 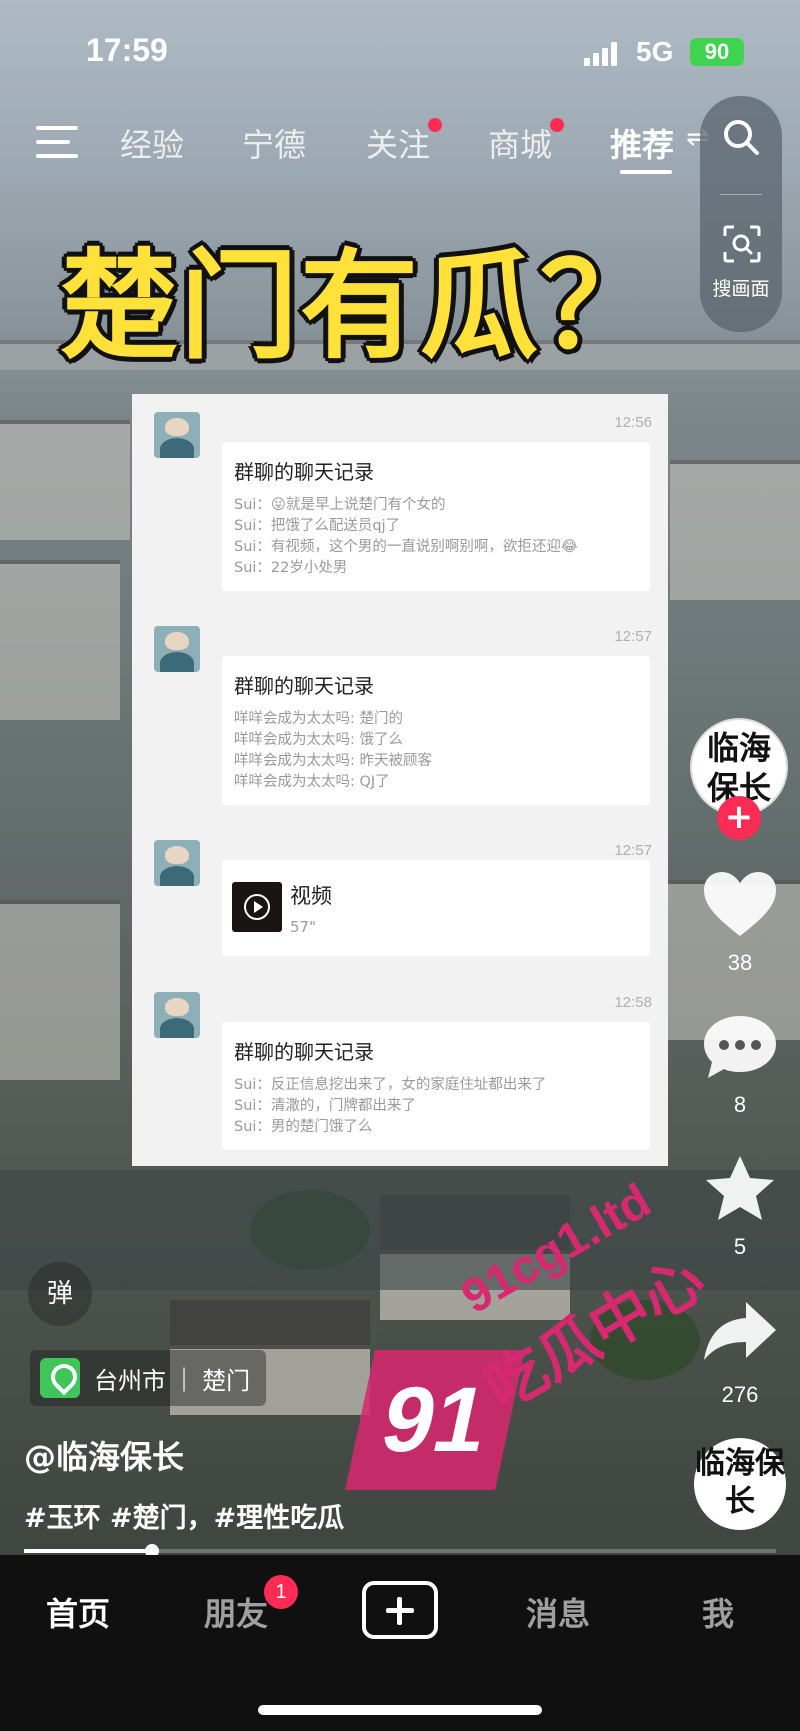 I want to click on record-line: Sui：22岁小处男, so click(x=291, y=568).